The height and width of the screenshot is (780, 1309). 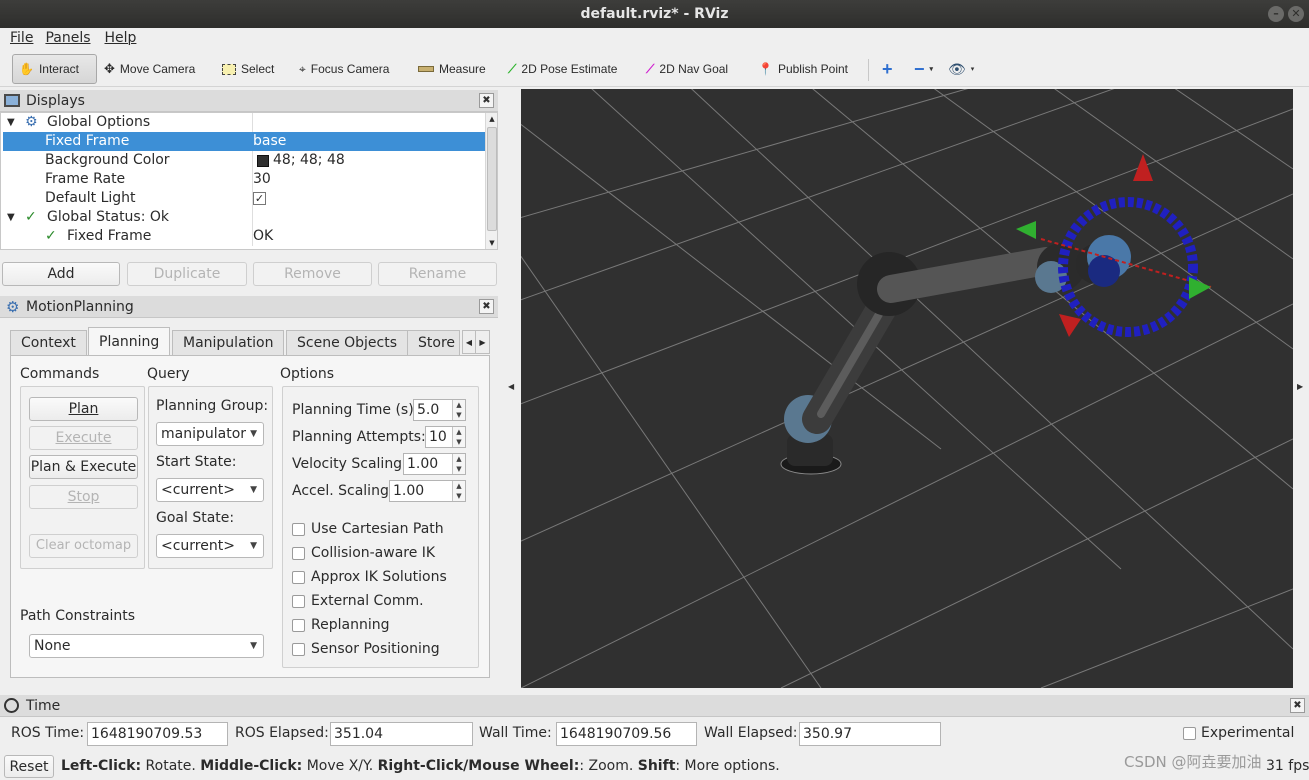 I want to click on wall-time-label: Wall Time:, so click(x=515, y=733).